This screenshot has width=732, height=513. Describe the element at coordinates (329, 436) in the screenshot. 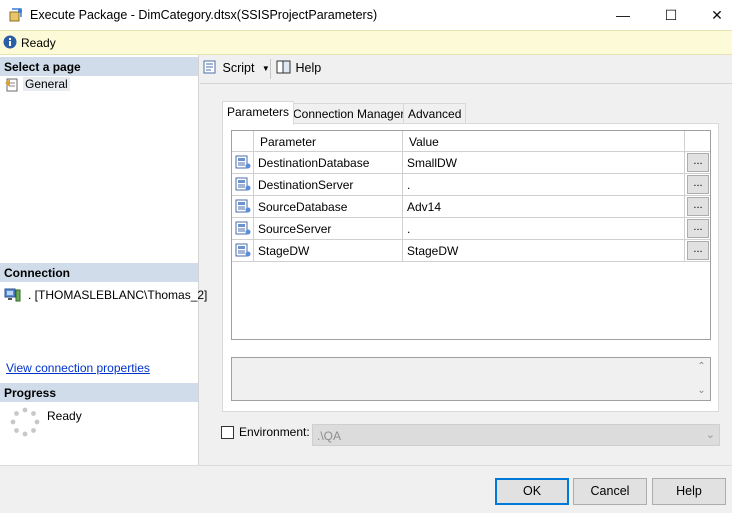

I see `environment-value: .\QA` at that location.